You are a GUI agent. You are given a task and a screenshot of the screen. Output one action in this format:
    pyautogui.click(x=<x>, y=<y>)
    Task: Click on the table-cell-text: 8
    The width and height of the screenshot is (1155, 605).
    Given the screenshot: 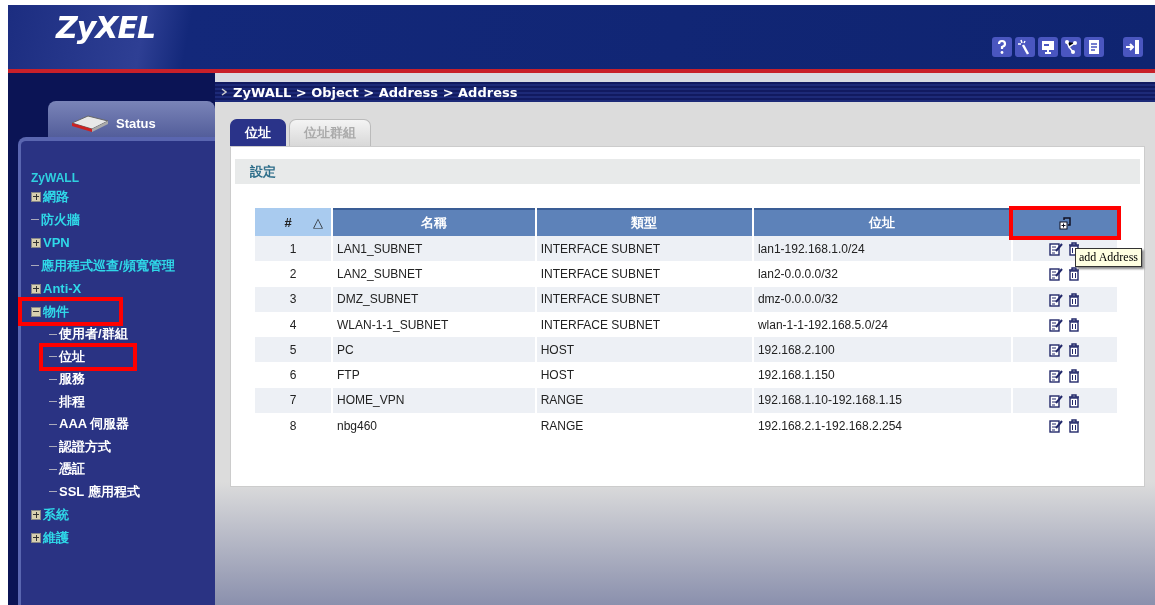 What is the action you would take?
    pyautogui.click(x=293, y=426)
    